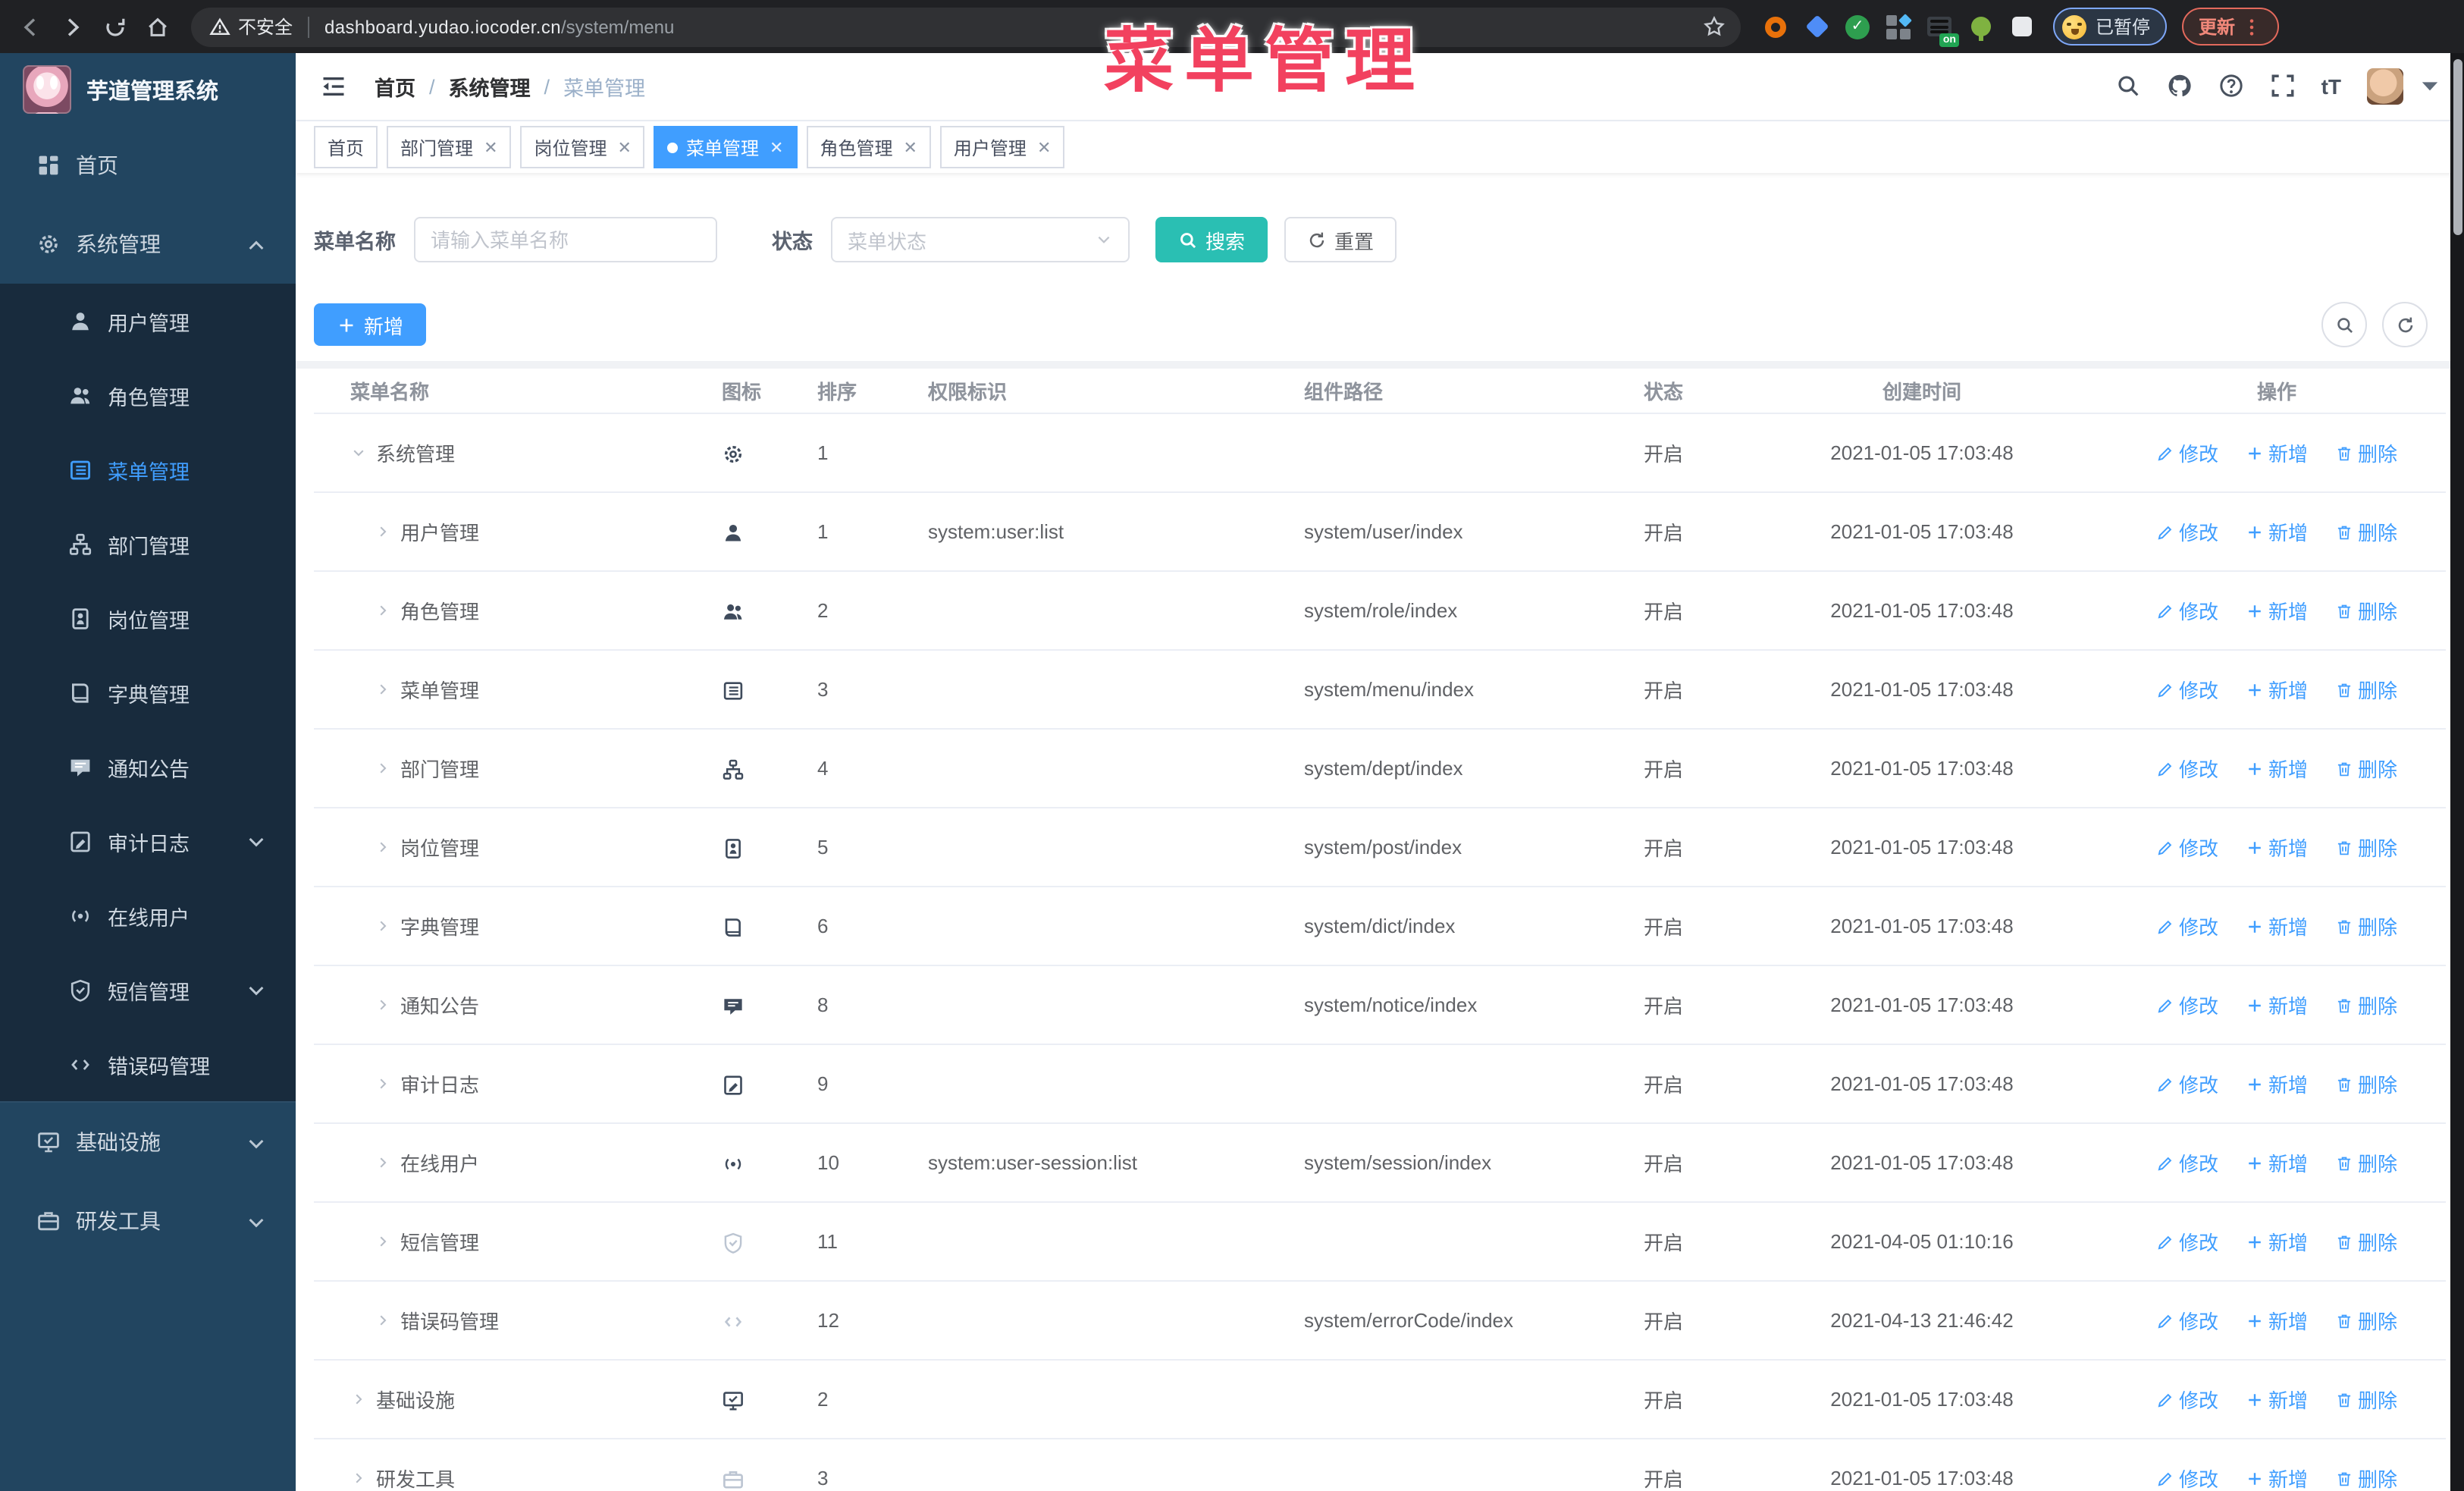 The height and width of the screenshot is (1491, 2464). I want to click on sidebar-item-研发工具: 研发工具, so click(148, 1221).